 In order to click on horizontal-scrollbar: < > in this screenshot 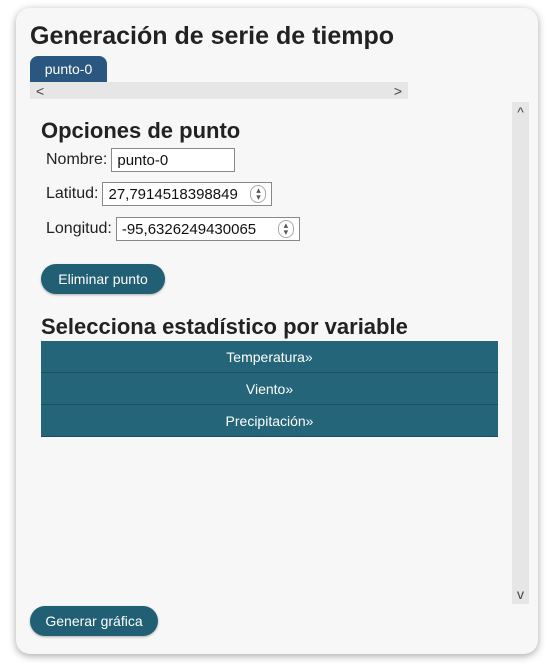, I will do `click(219, 90)`.